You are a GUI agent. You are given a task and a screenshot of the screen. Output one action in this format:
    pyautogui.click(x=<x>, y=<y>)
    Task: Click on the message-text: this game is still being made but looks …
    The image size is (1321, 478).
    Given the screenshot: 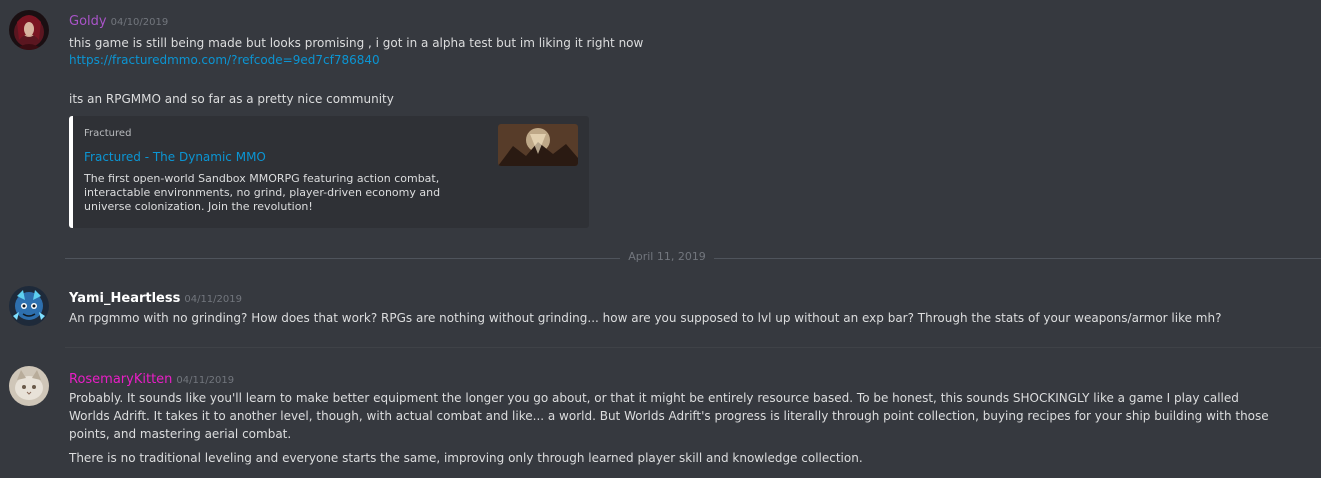 What is the action you would take?
    pyautogui.click(x=356, y=43)
    